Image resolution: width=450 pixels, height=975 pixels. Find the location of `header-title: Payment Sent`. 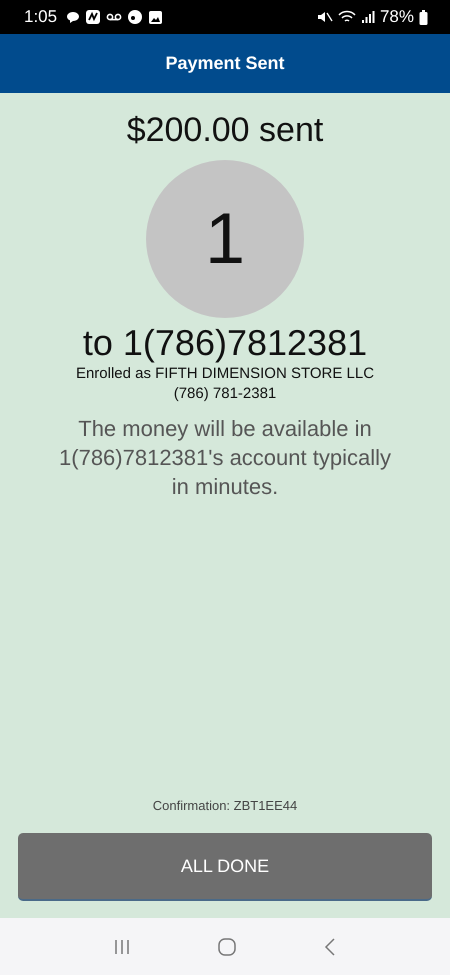

header-title: Payment Sent is located at coordinates (225, 63).